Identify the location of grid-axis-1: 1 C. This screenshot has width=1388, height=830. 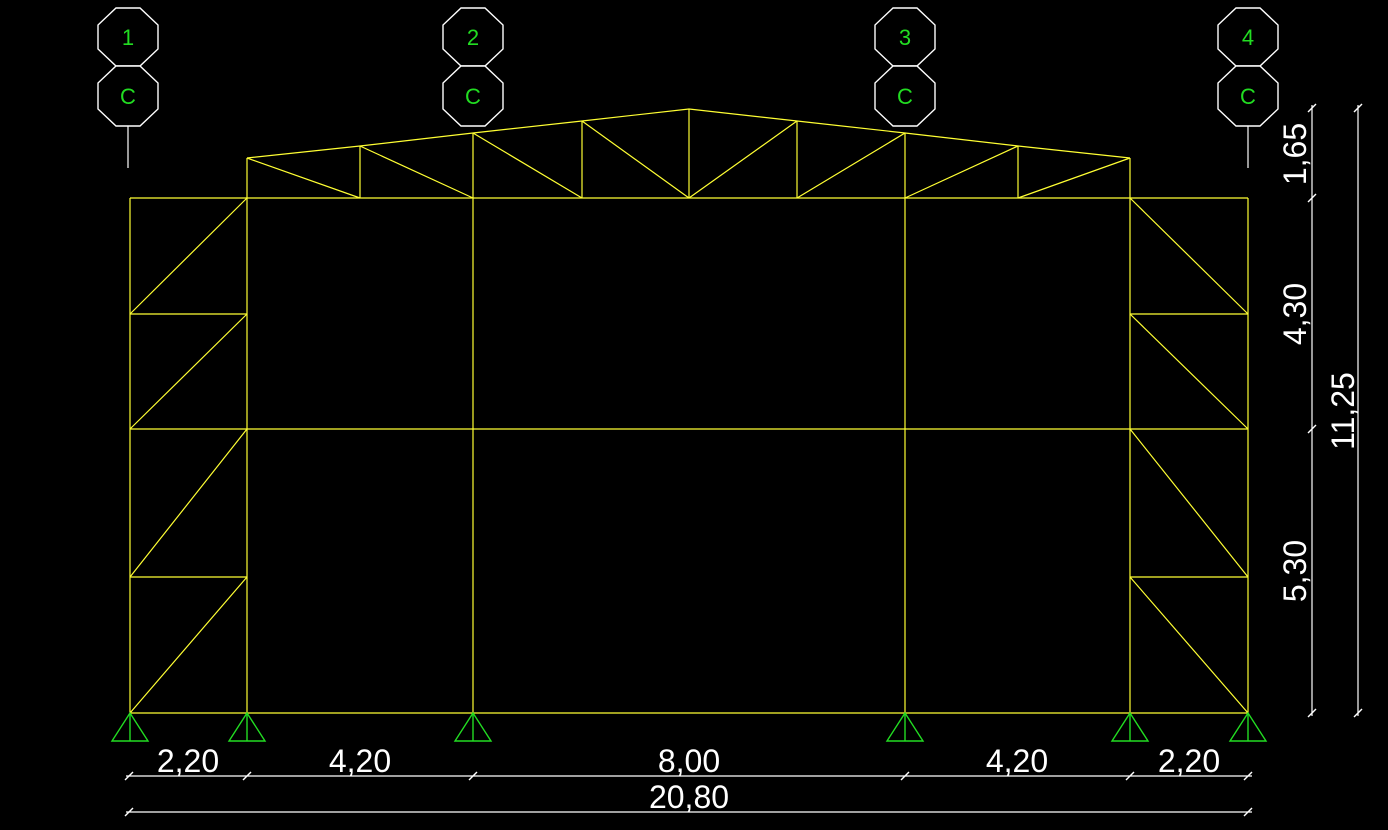
(128, 87).